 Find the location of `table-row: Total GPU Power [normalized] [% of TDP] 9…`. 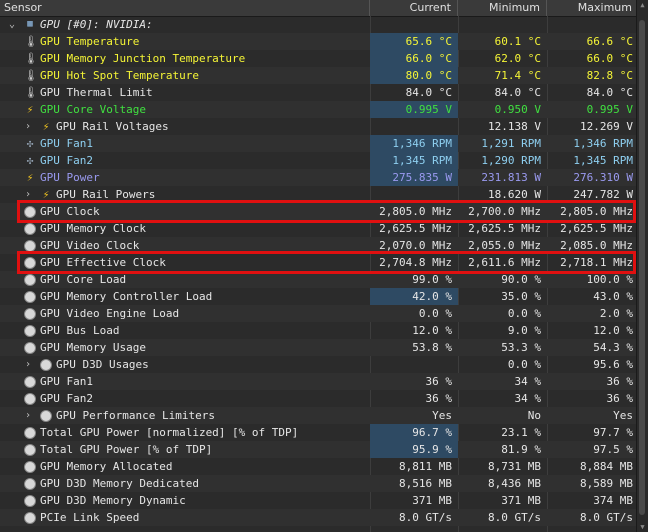

table-row: Total GPU Power [normalized] [% of TDP] 9… is located at coordinates (318, 432).